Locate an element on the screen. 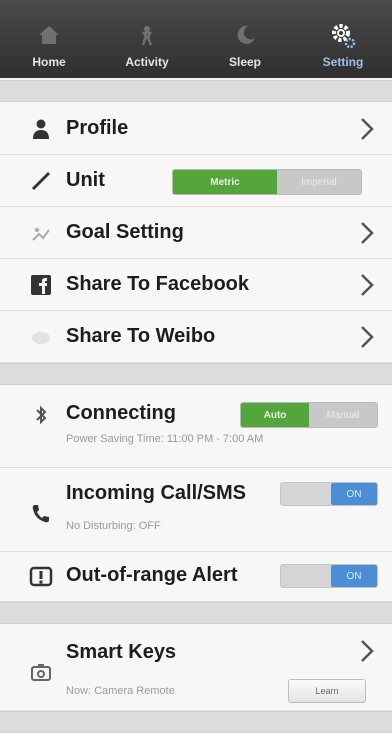  tab-activity: Activity is located at coordinates (147, 39).